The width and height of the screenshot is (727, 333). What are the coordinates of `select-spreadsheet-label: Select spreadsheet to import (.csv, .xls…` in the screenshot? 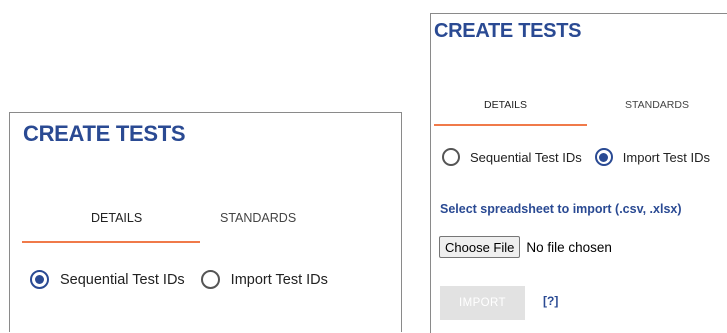 It's located at (561, 209).